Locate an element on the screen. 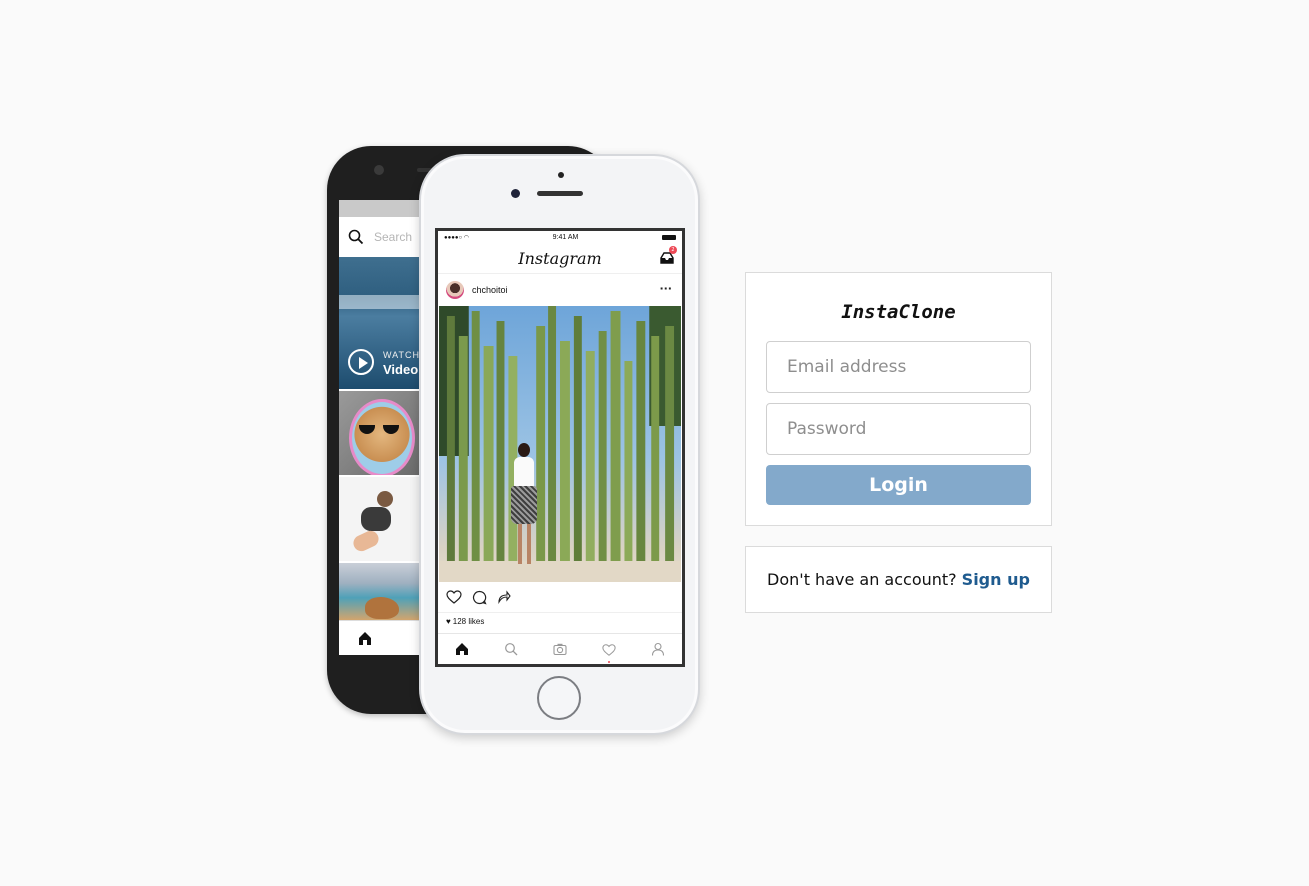 This screenshot has height=886, width=1309. password-field is located at coordinates (898, 429).